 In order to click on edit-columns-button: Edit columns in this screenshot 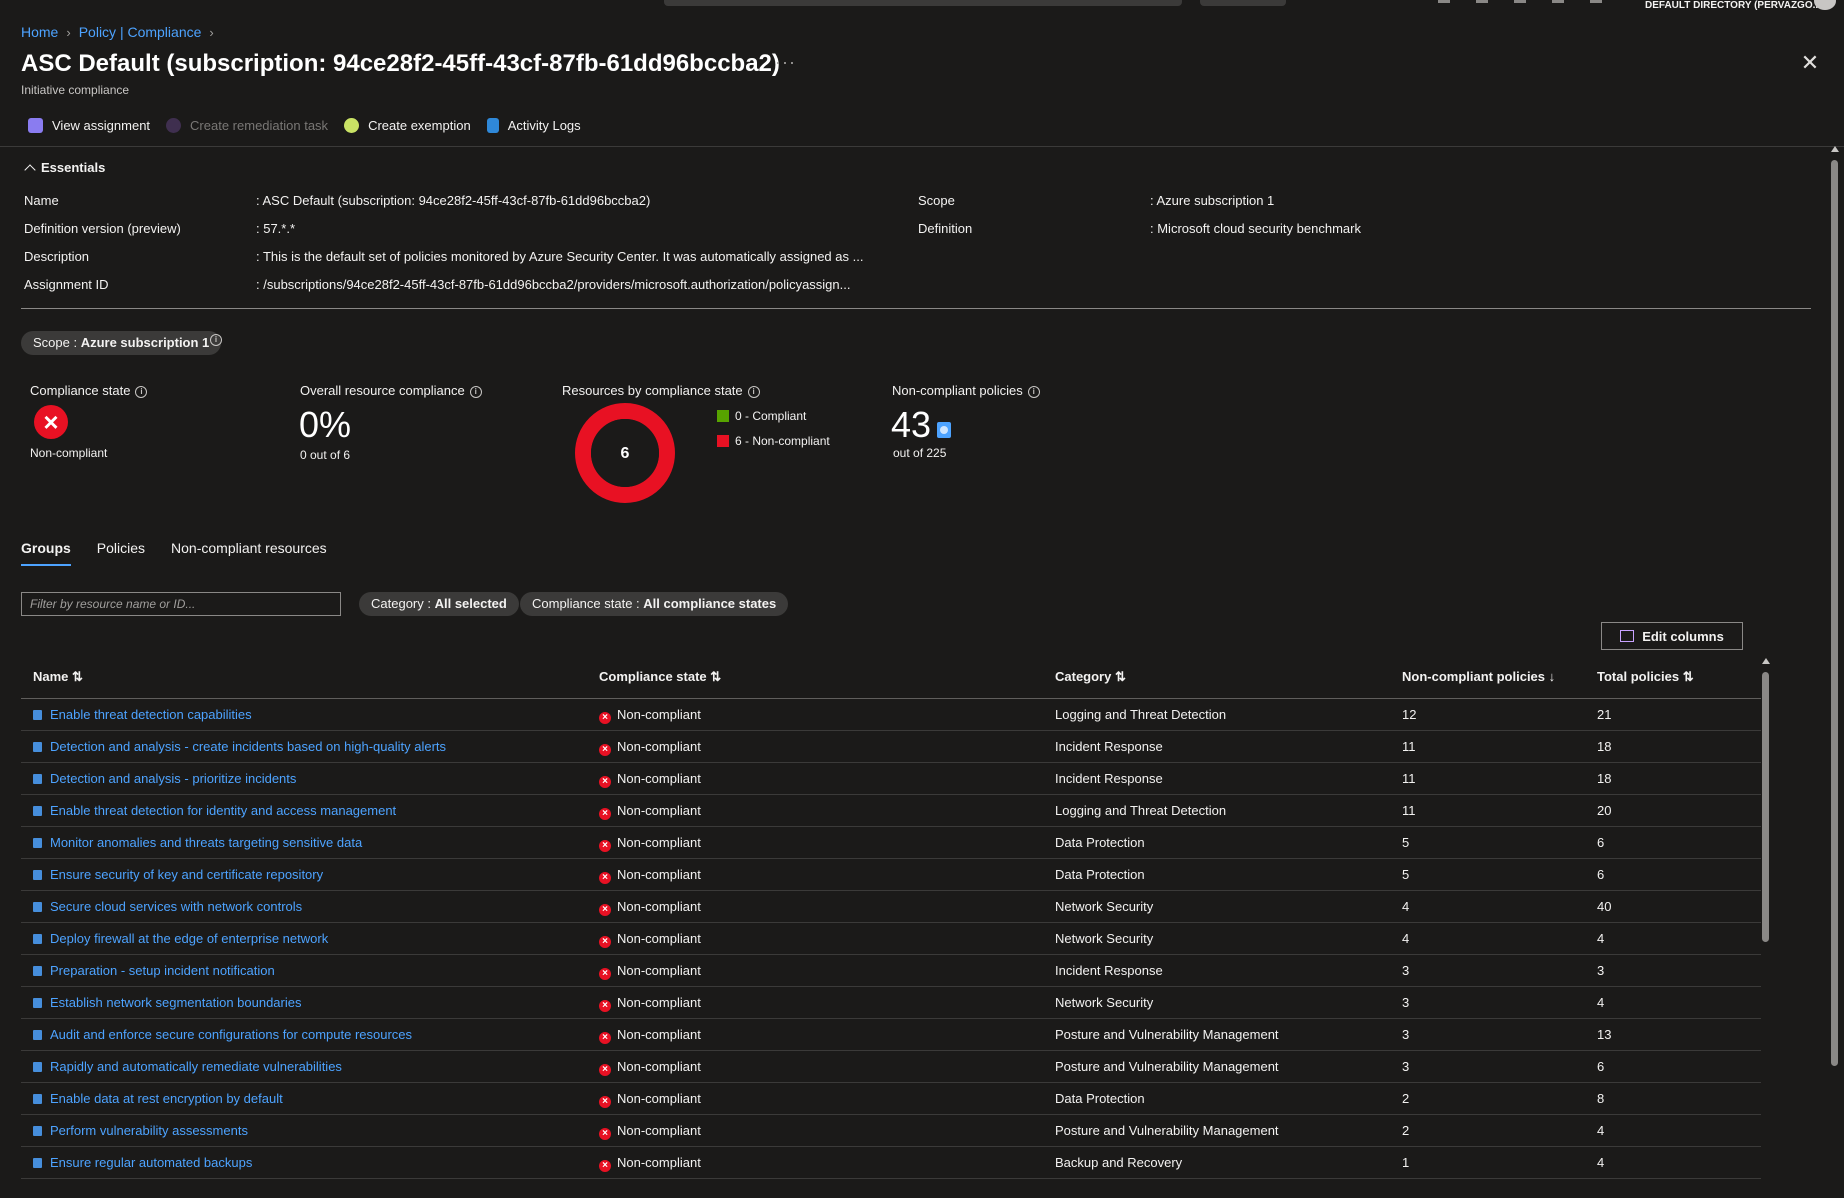, I will do `click(1672, 636)`.